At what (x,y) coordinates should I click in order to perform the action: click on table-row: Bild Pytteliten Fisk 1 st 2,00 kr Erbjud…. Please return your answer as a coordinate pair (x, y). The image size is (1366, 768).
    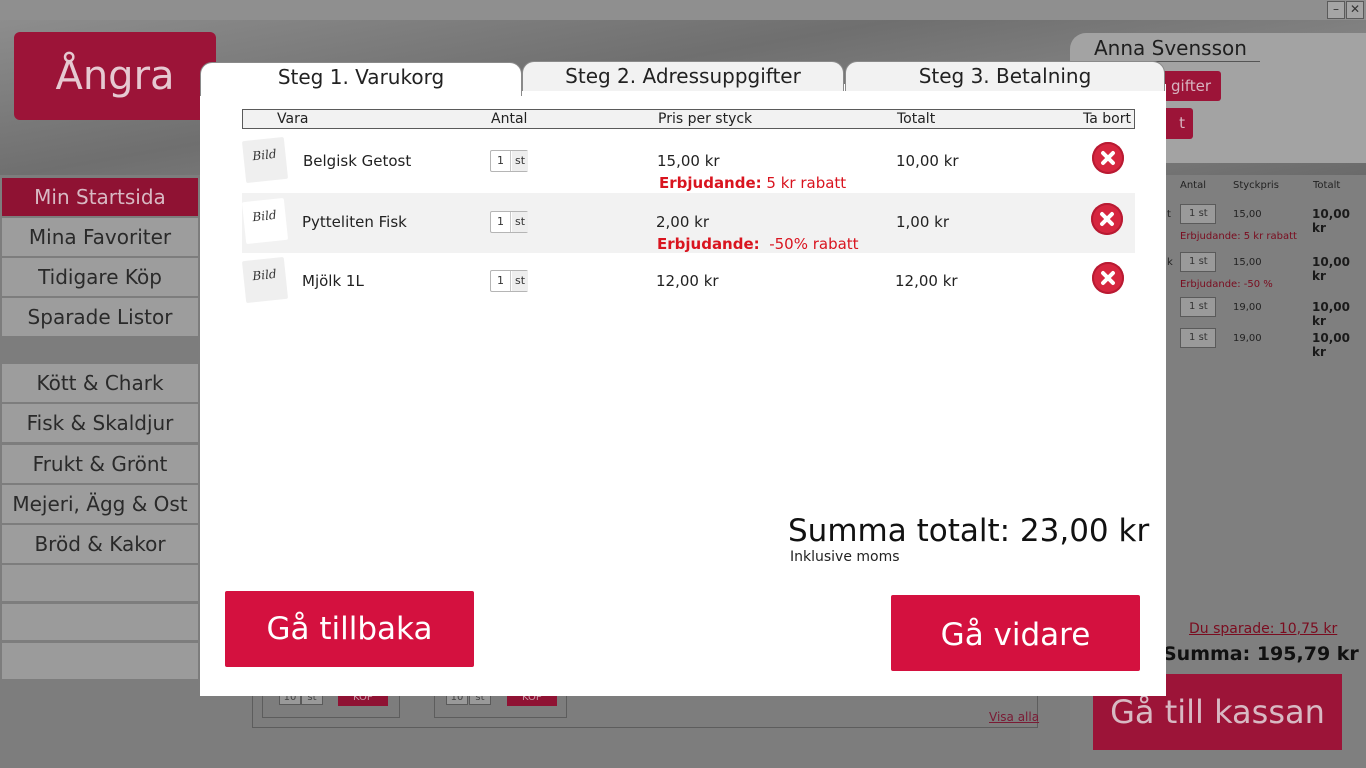
    Looking at the image, I should click on (688, 223).